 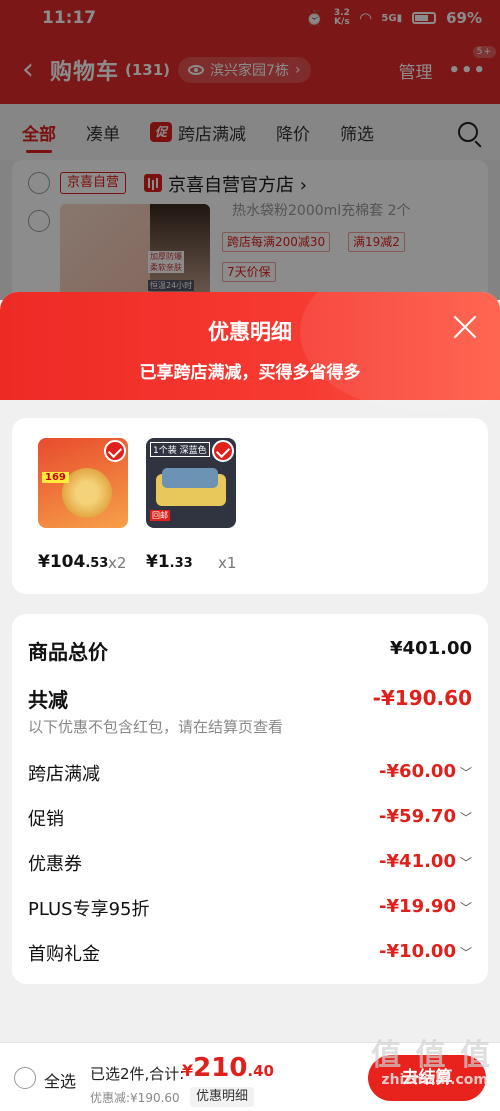 What do you see at coordinates (250, 373) in the screenshot?
I see `sheet-subtitle: 已享跨店满减，买得多省得多` at bounding box center [250, 373].